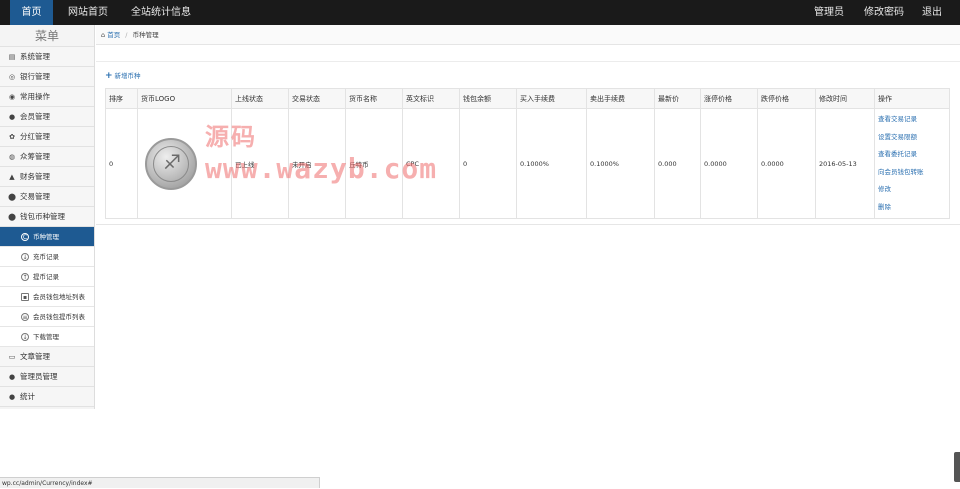 Image resolution: width=960 pixels, height=489 pixels. Describe the element at coordinates (25, 337) in the screenshot. I see `download-icon: ↓` at that location.